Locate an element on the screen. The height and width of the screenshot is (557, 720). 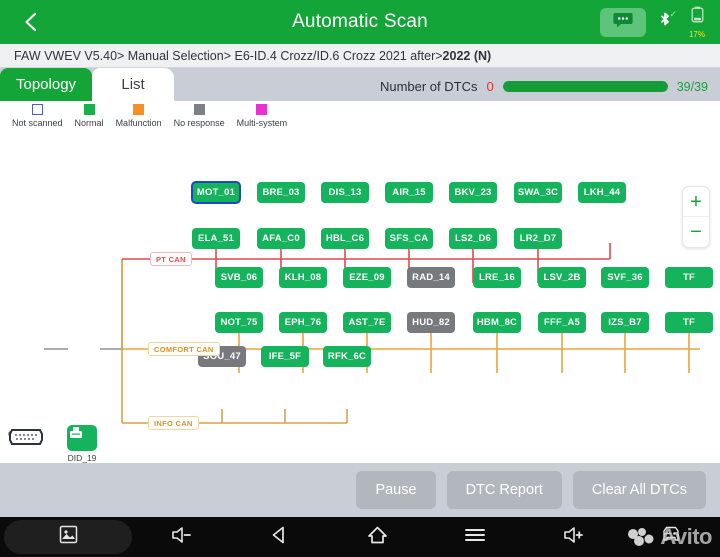
ecu-node: KLH_08 is located at coordinates (303, 277).